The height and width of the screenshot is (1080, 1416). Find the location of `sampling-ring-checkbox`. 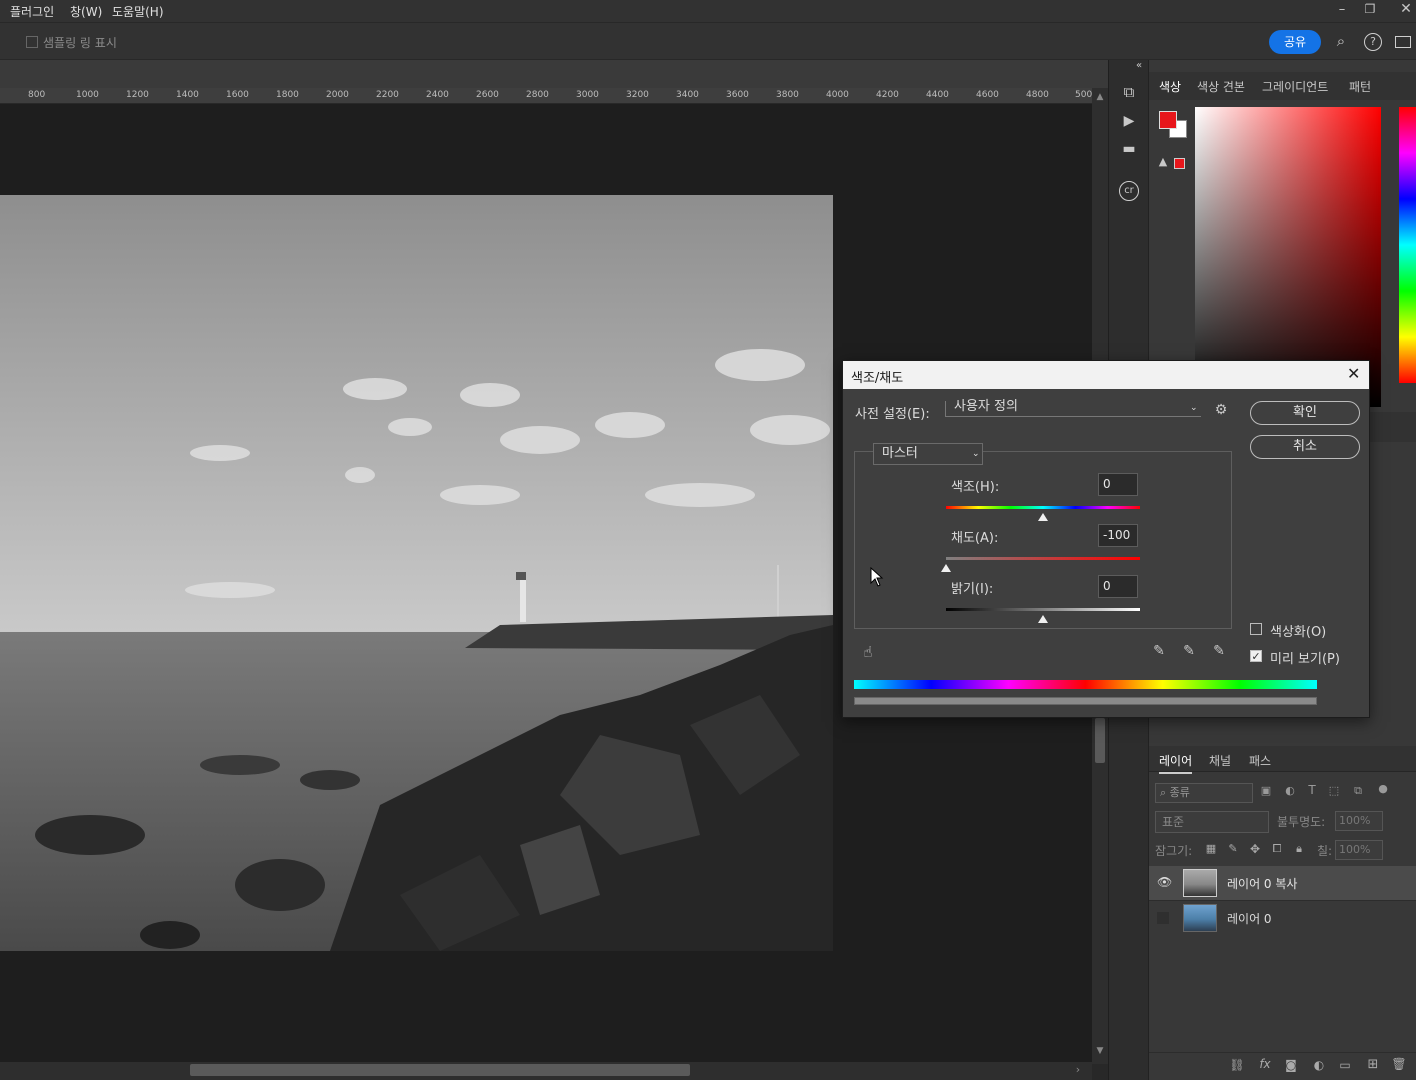

sampling-ring-checkbox is located at coordinates (32, 42).